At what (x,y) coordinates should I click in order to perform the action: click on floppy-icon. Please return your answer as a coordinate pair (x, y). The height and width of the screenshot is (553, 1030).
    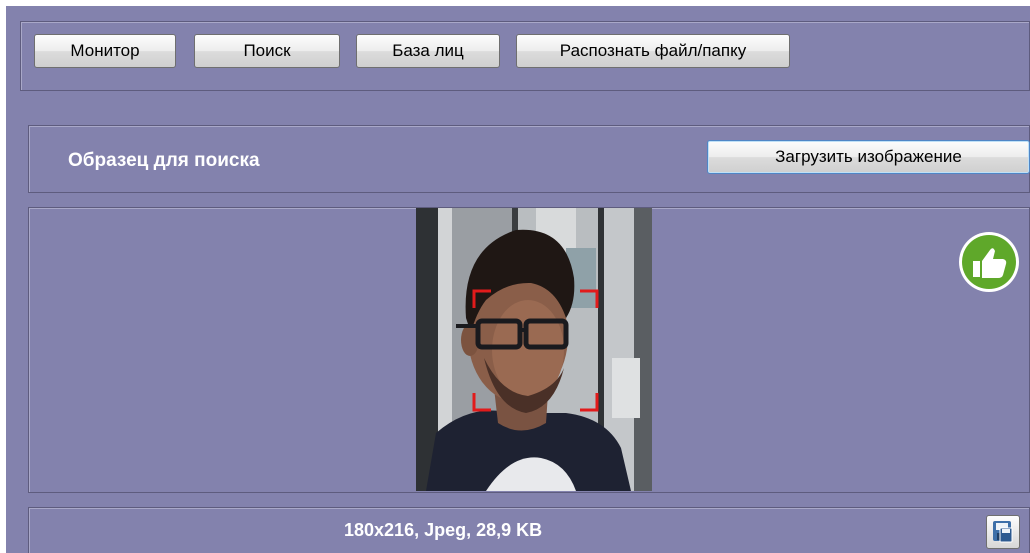
    Looking at the image, I should click on (1003, 532).